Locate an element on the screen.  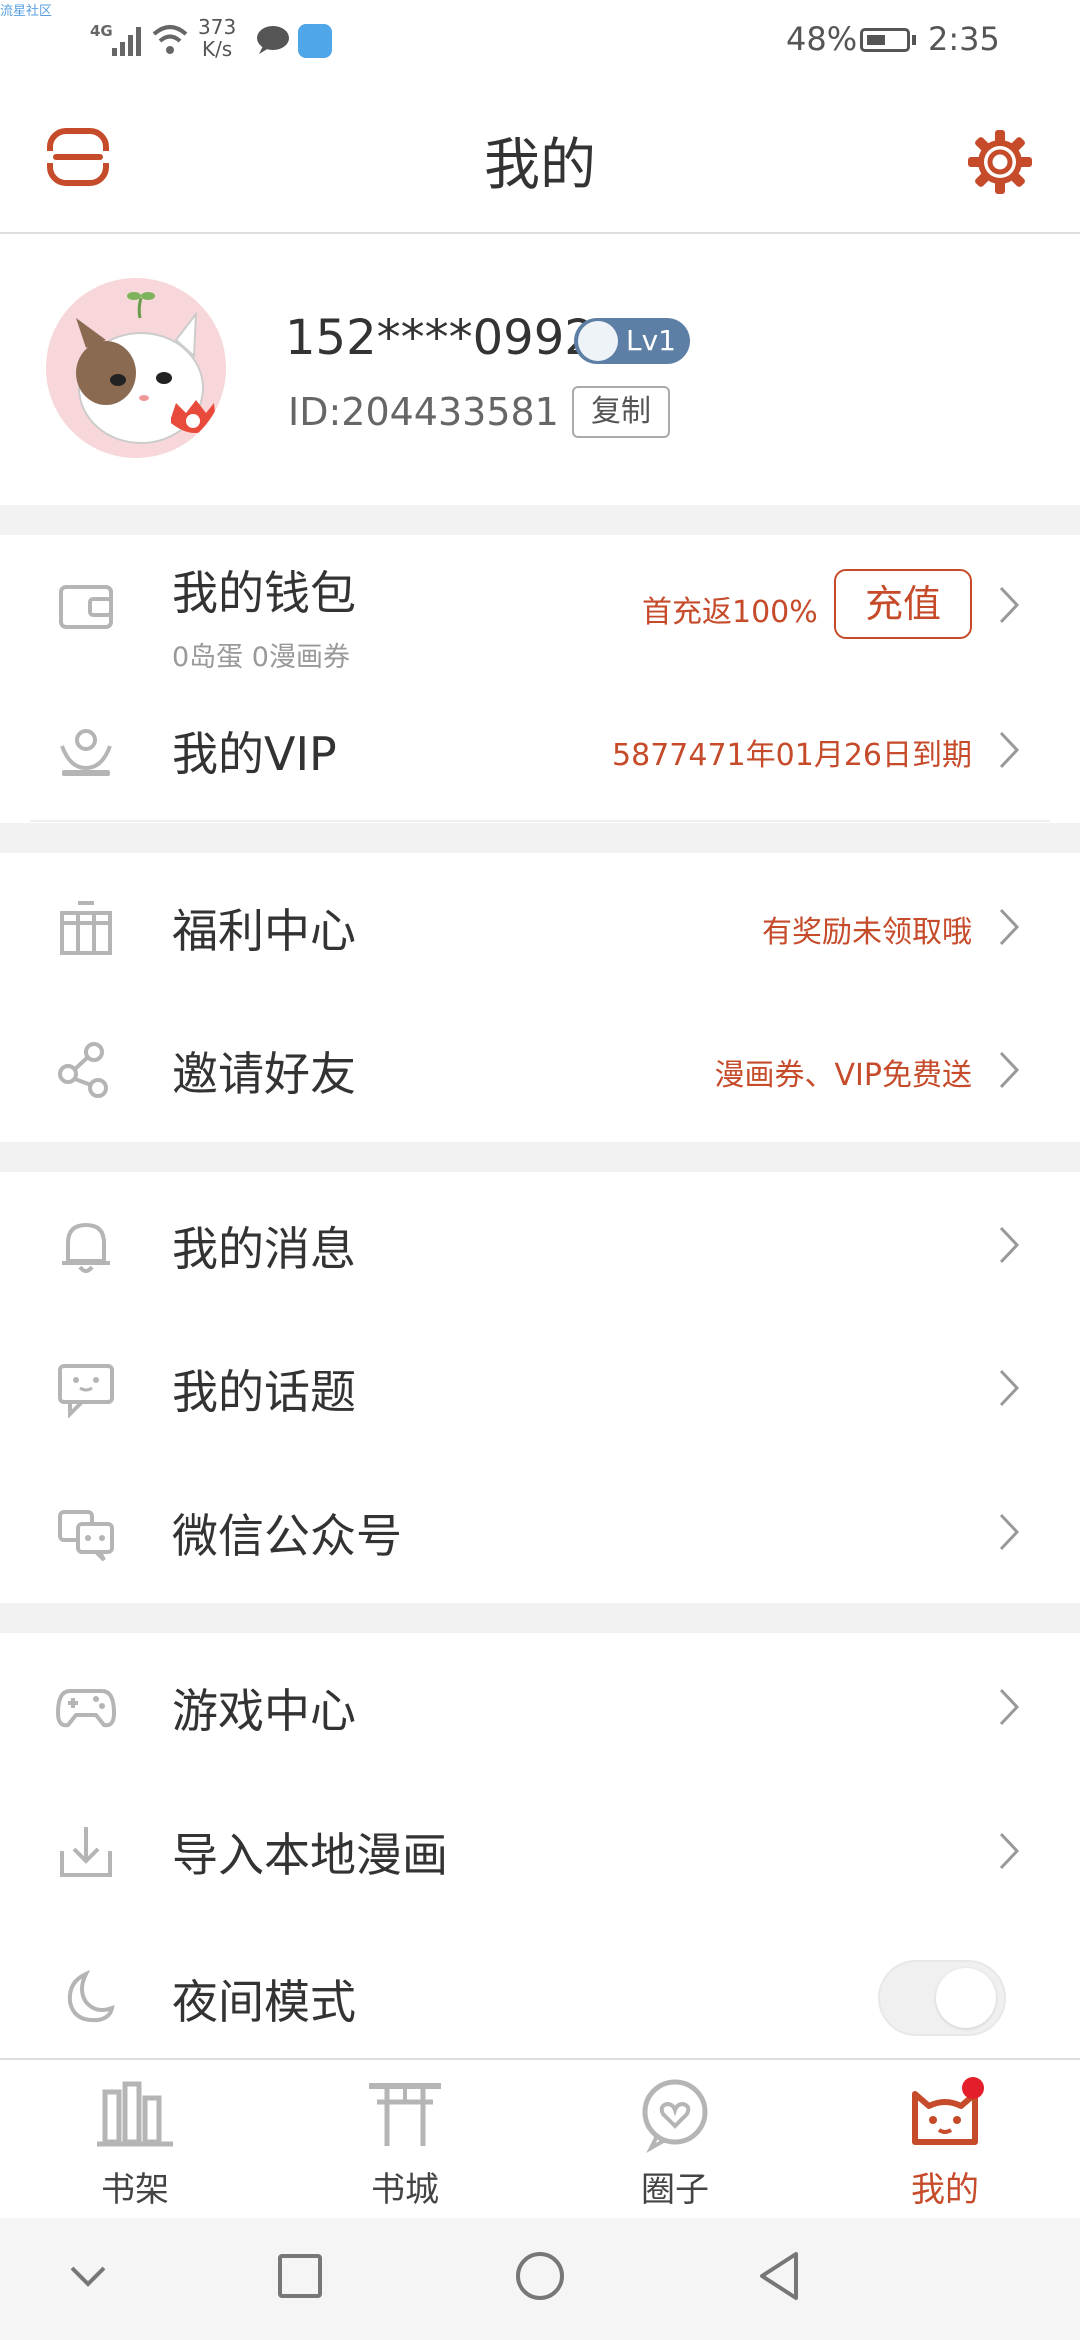
signal-icon is located at coordinates (126, 41).